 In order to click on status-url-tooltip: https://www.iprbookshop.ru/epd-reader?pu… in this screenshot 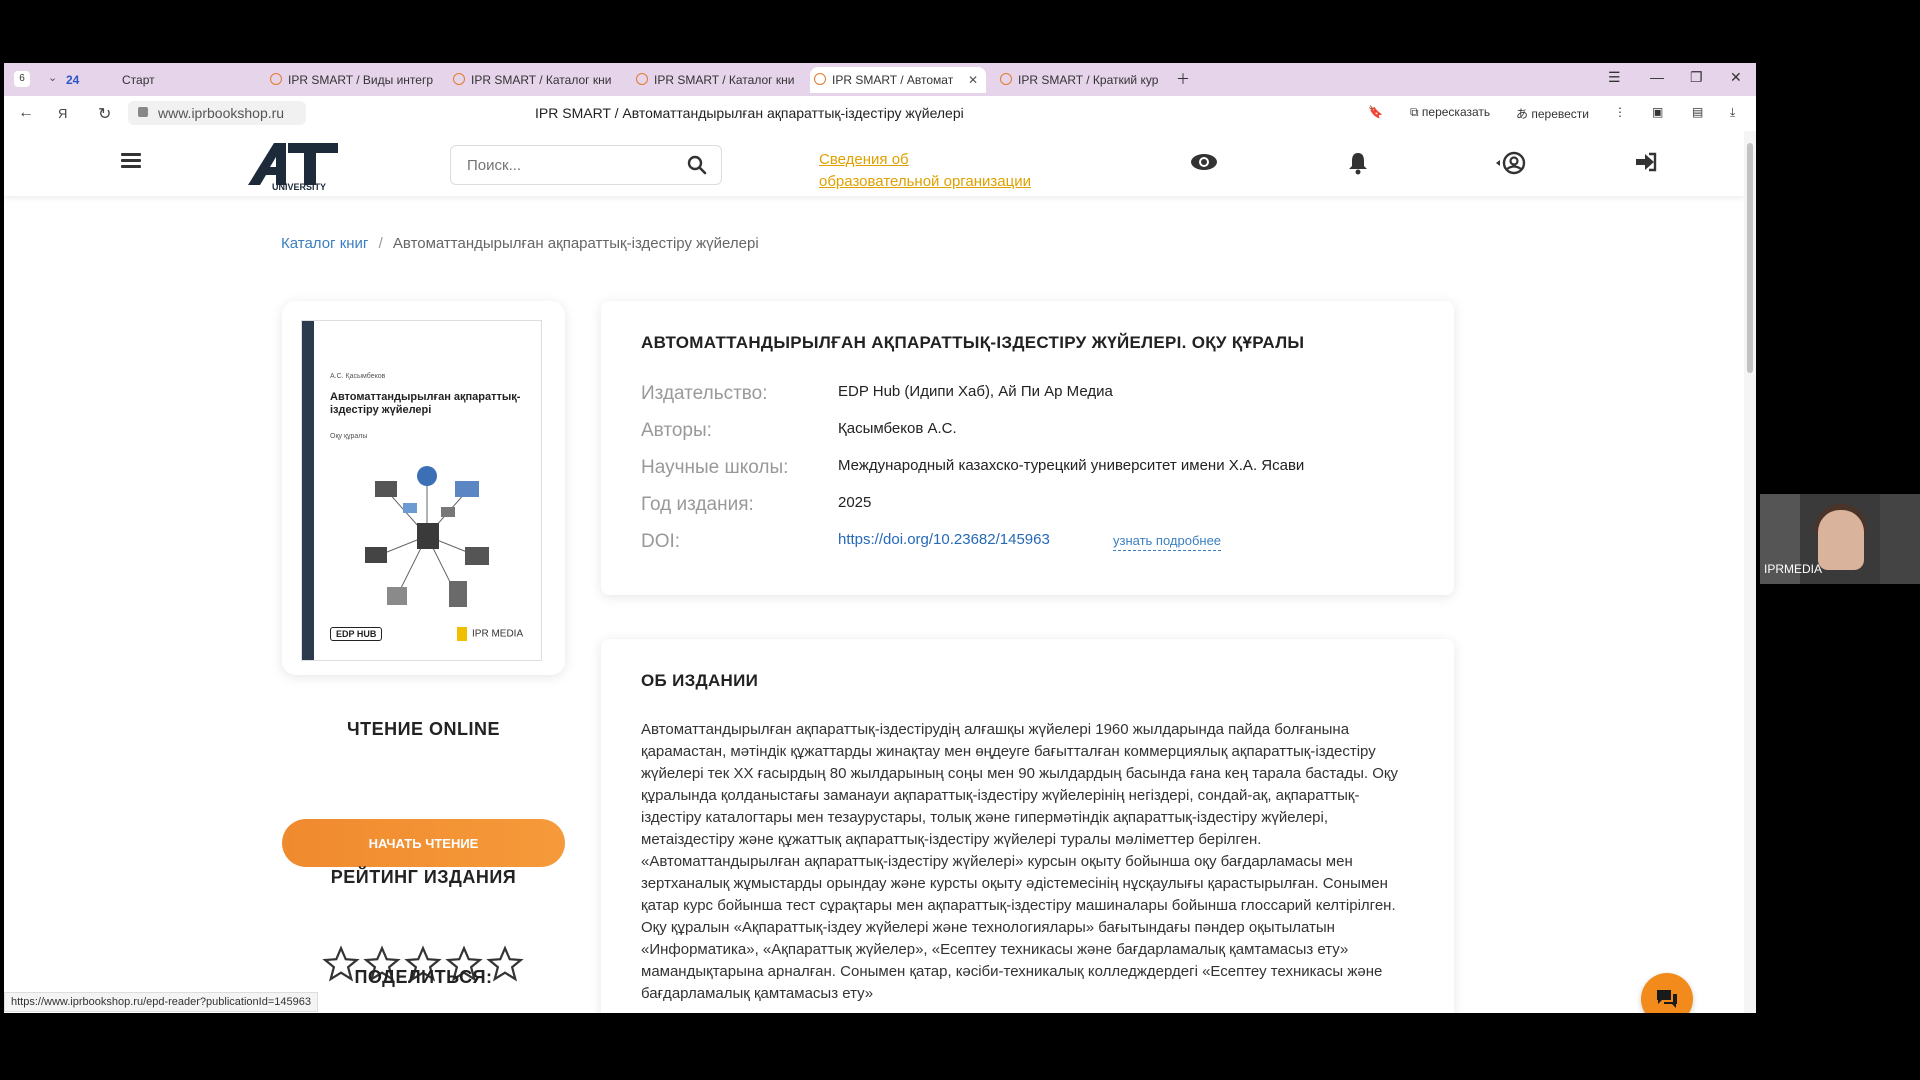, I will do `click(161, 1002)`.